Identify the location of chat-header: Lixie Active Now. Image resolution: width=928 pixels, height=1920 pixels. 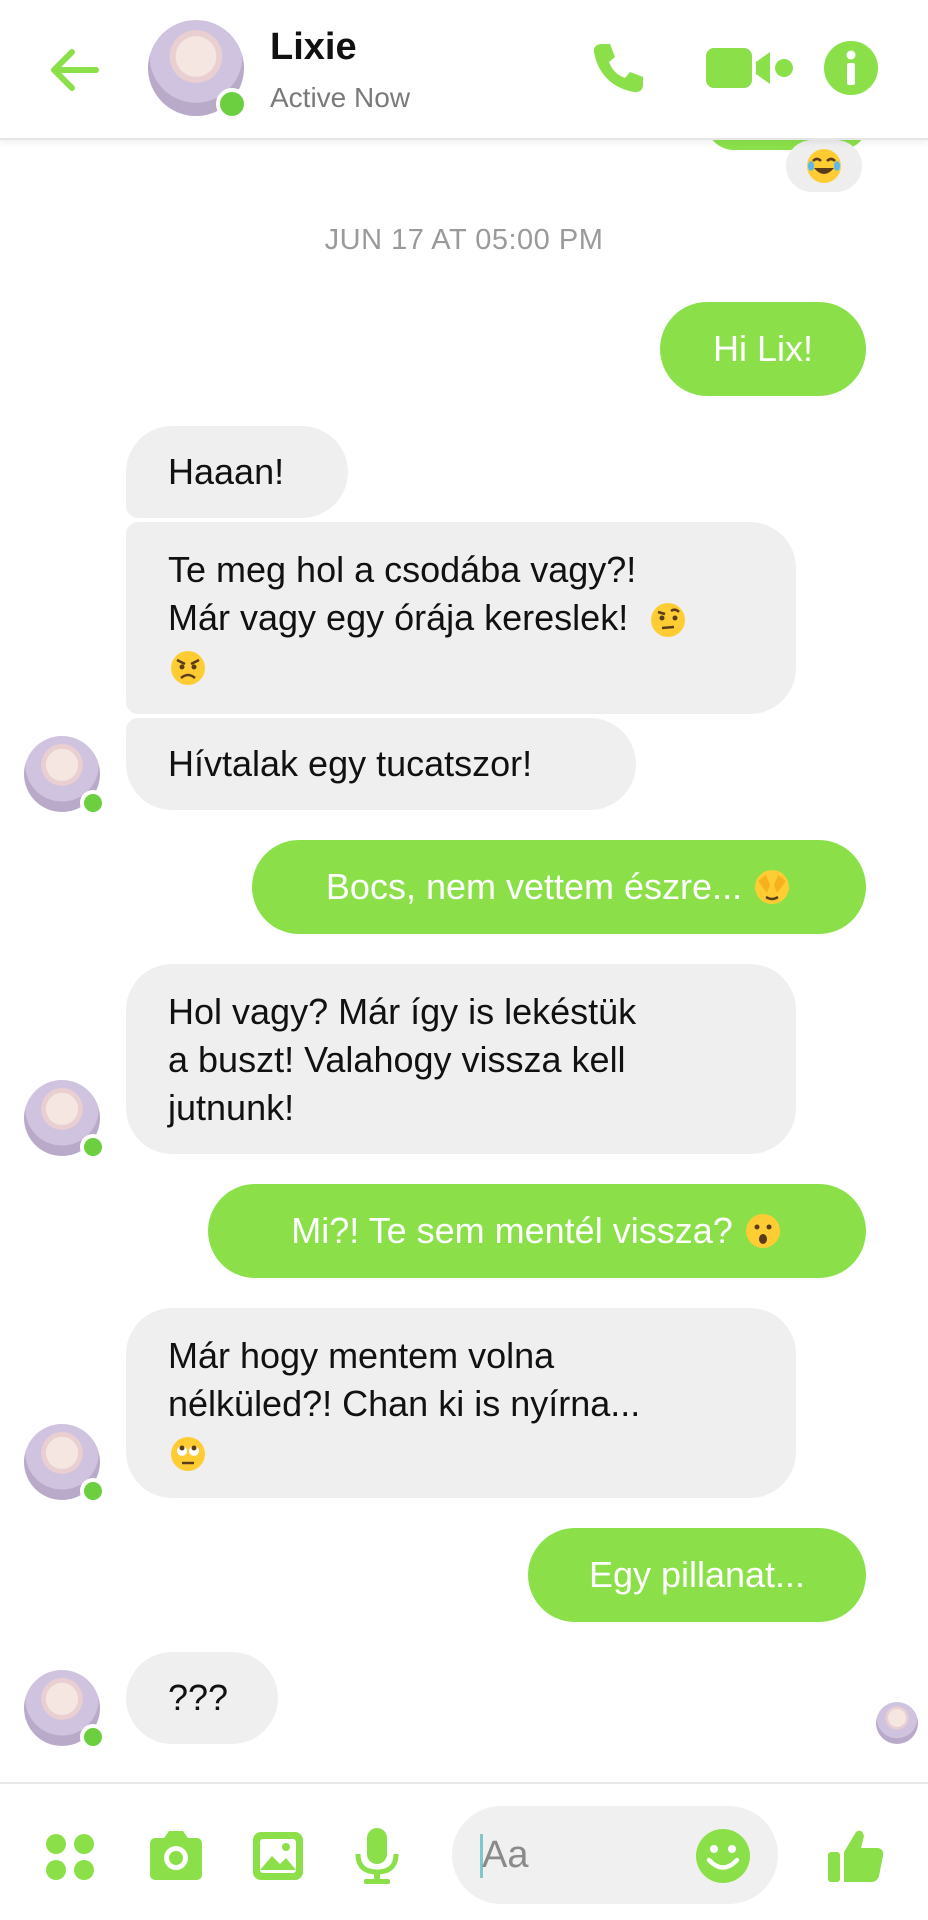
(464, 70).